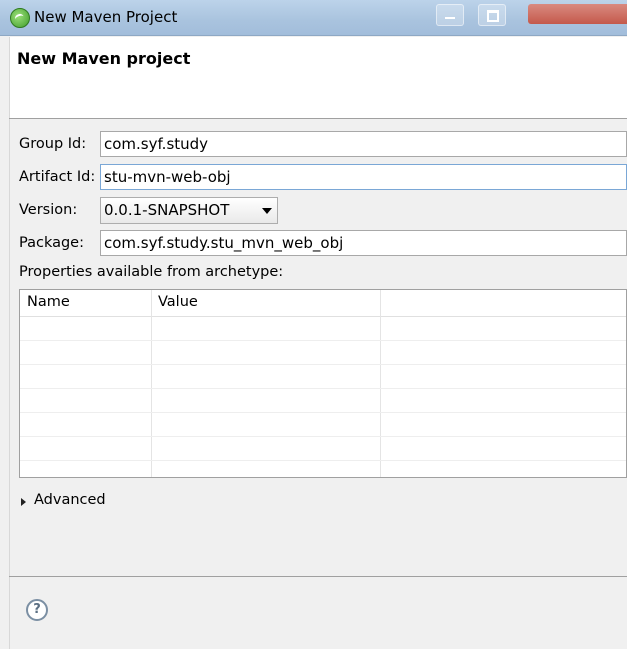  What do you see at coordinates (577, 14) in the screenshot?
I see `close-button` at bounding box center [577, 14].